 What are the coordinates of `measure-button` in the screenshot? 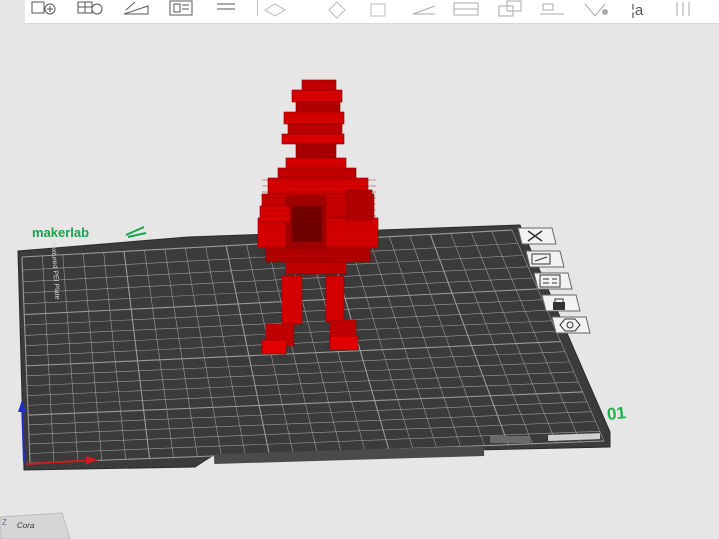 It's located at (688, 10).